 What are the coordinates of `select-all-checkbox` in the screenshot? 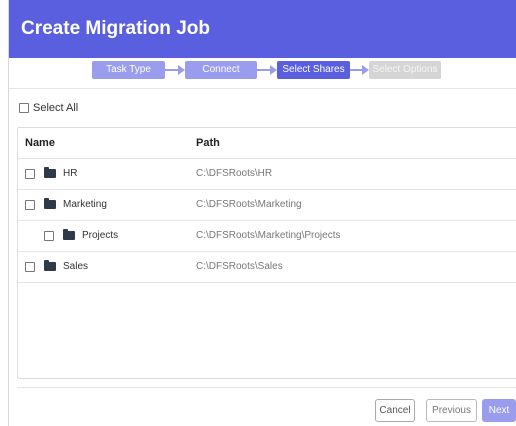 It's located at (24, 108).